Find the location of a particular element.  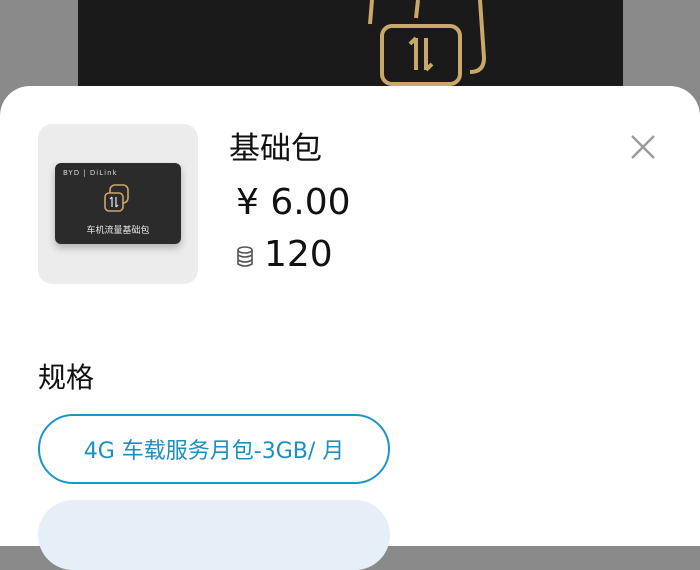

card-brand: BYD | DiLink is located at coordinates (90, 173).